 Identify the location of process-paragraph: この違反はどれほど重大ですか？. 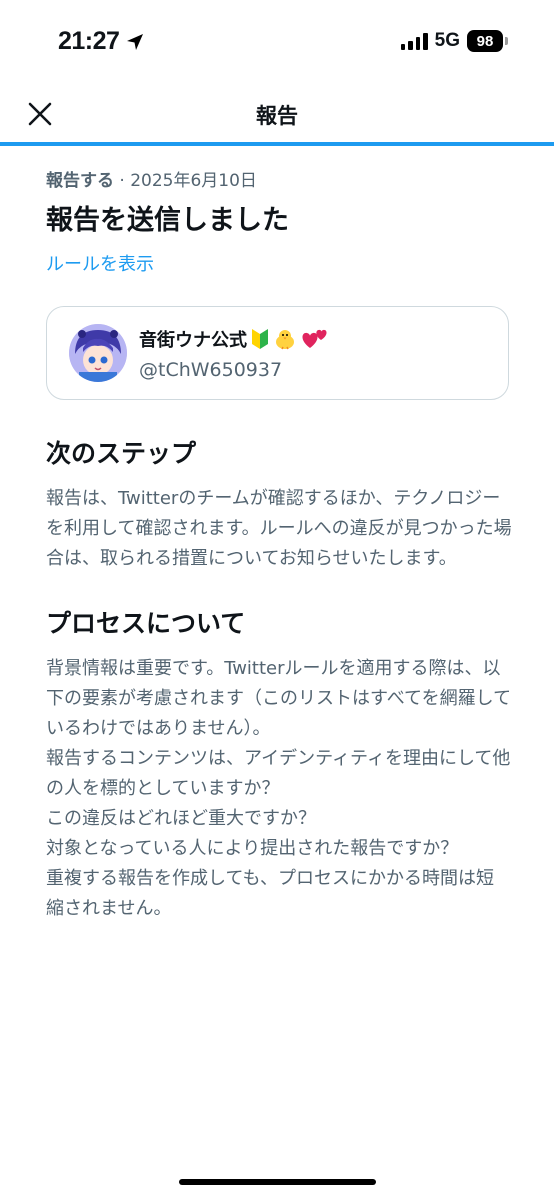
(181, 819).